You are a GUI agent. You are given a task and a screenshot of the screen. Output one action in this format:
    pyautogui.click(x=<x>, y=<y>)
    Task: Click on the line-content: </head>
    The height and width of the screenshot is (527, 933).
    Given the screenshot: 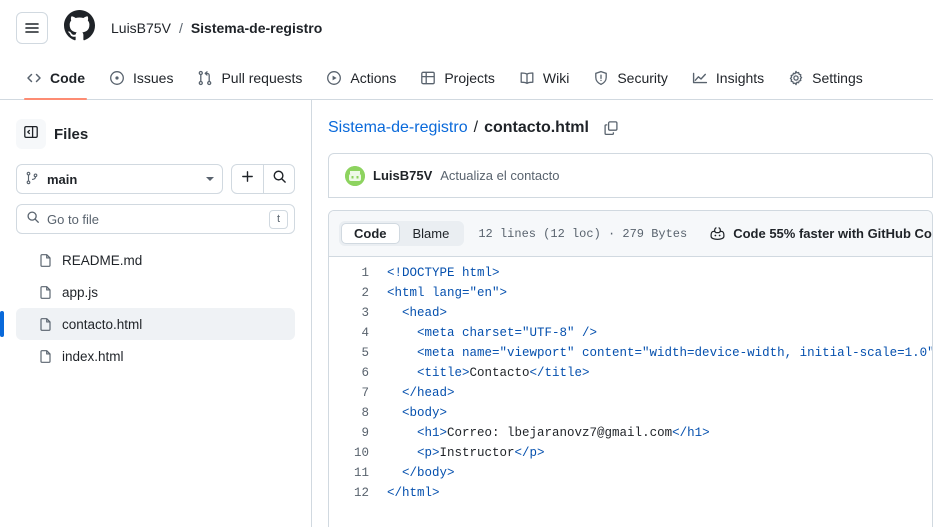 What is the action you would take?
    pyautogui.click(x=421, y=393)
    